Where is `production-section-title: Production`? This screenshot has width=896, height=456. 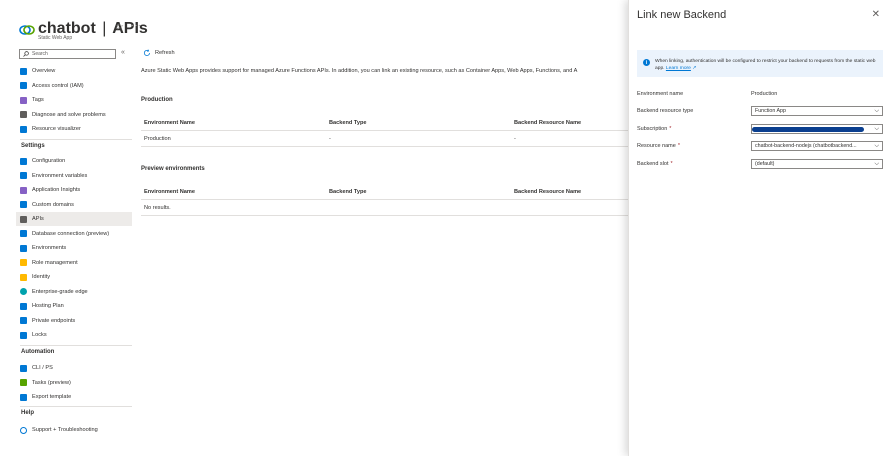 production-section-title: Production is located at coordinates (157, 100).